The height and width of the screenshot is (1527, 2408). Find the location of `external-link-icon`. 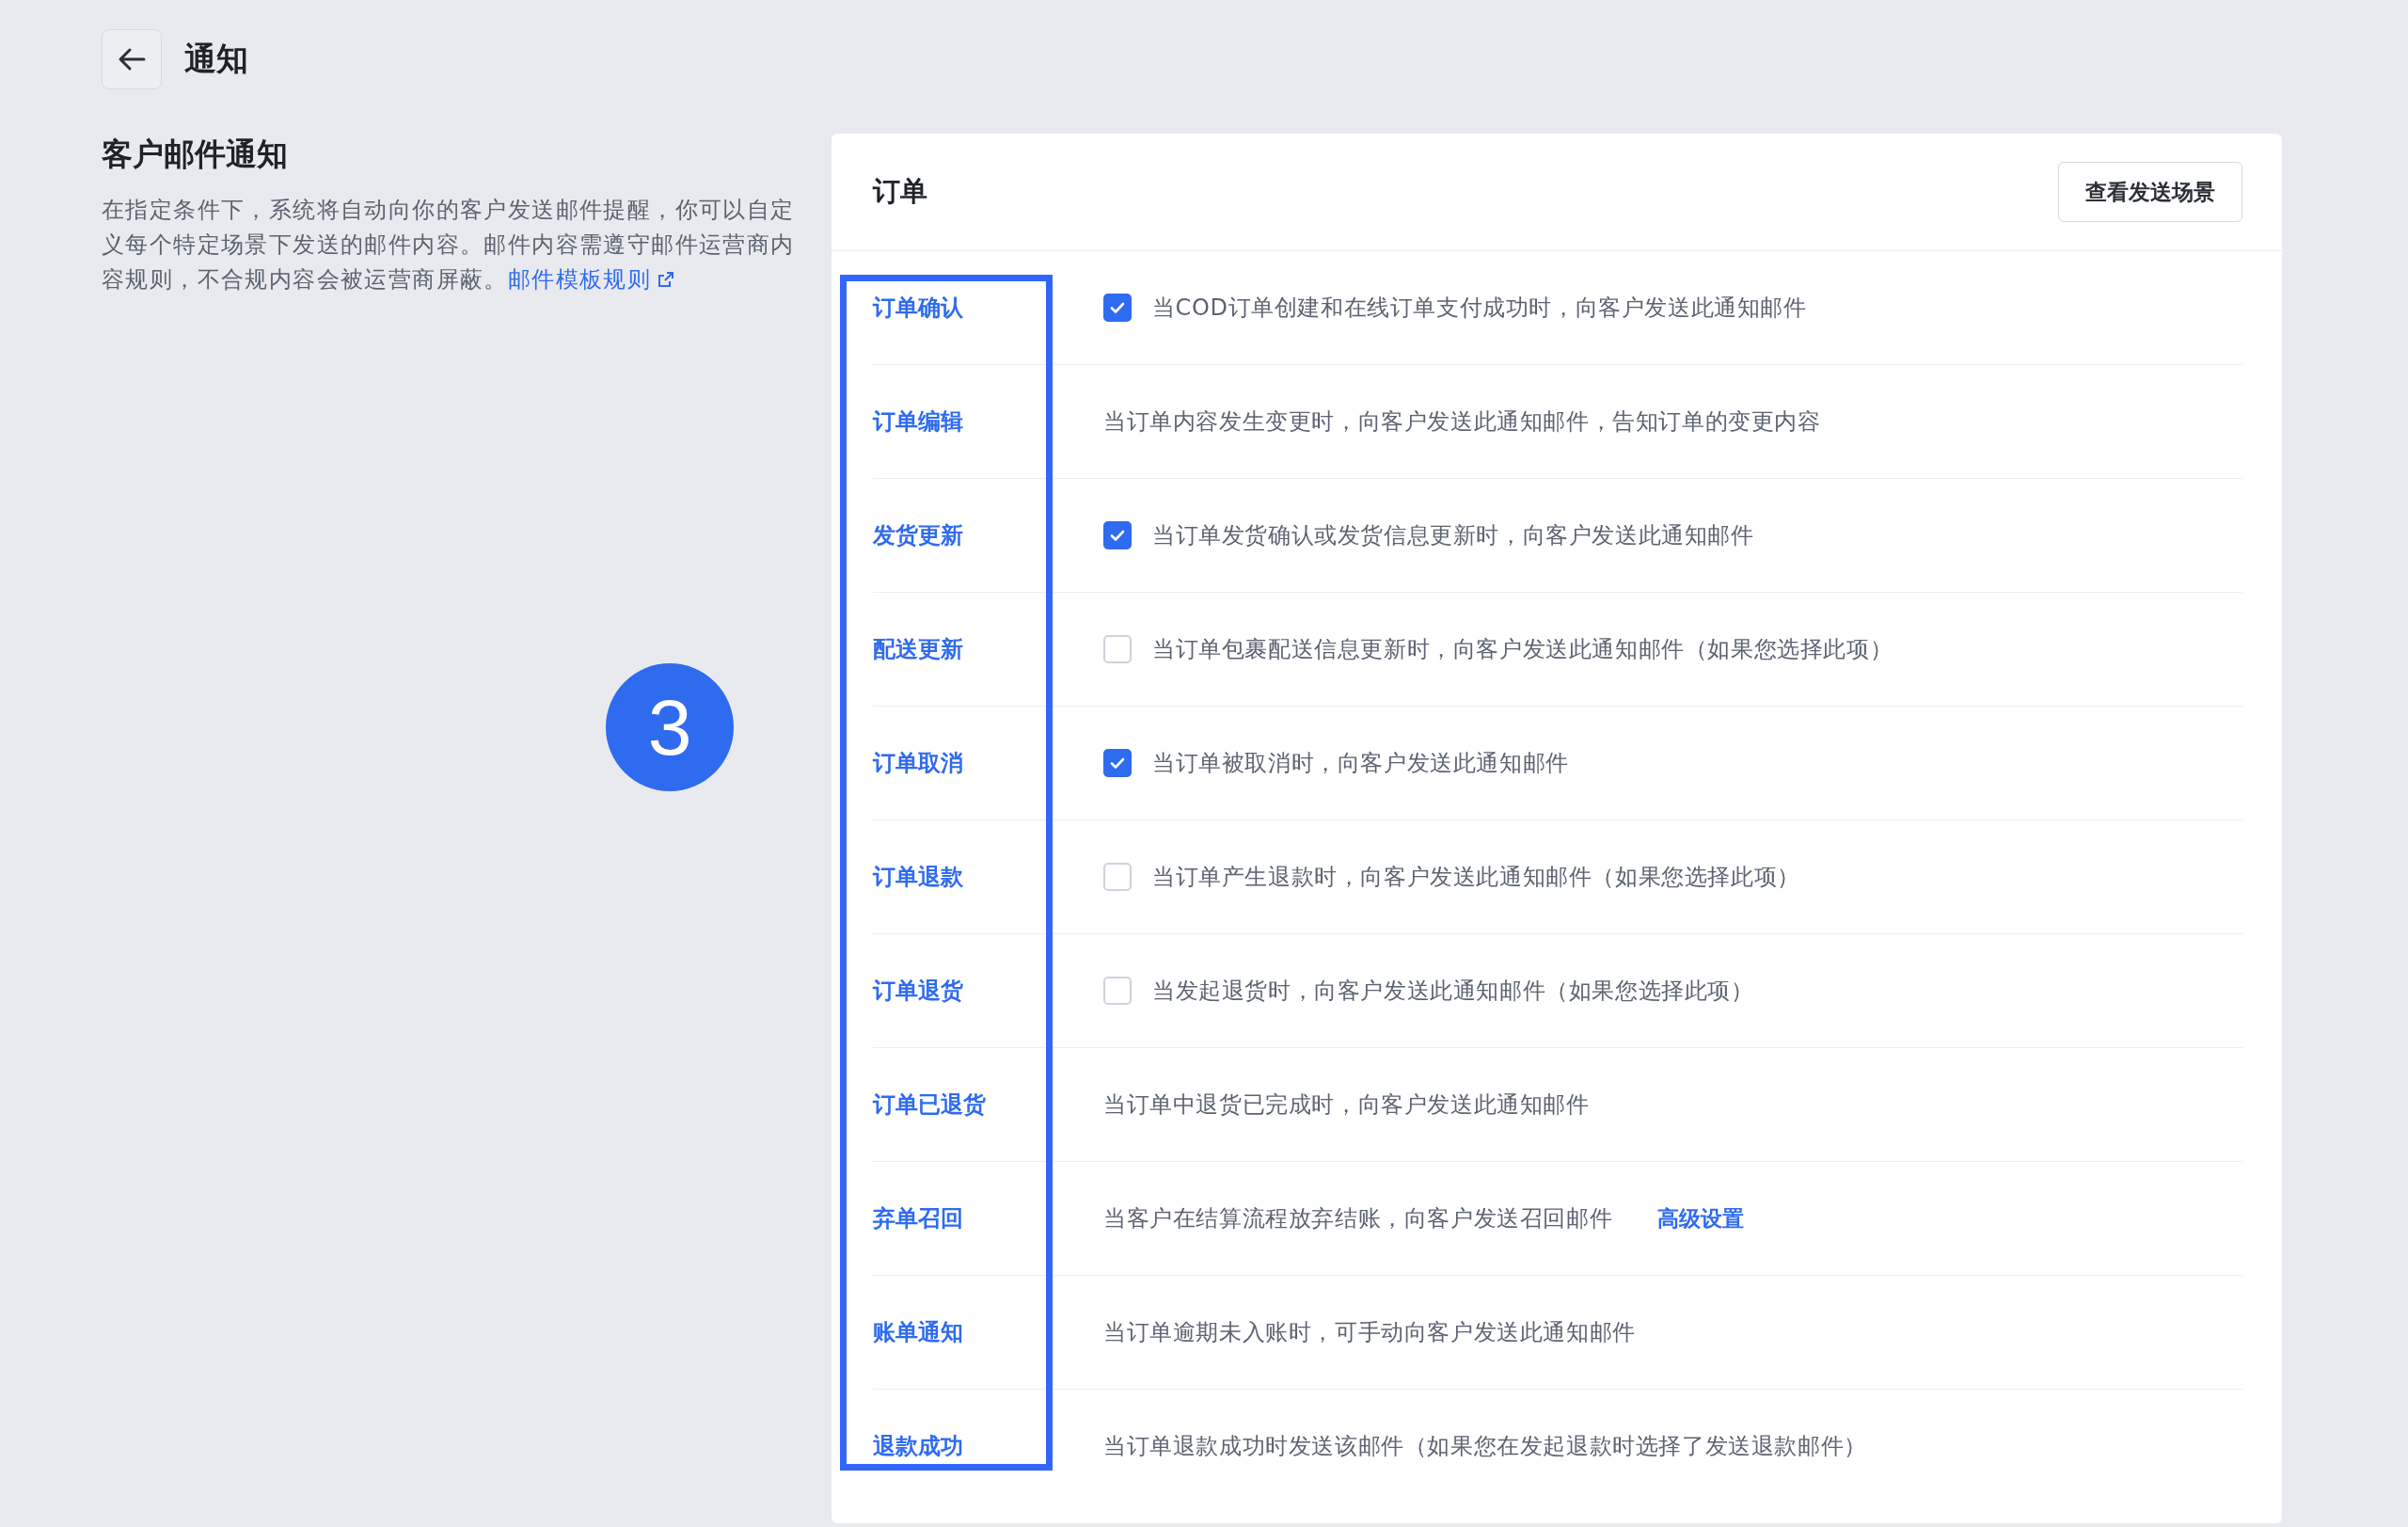

external-link-icon is located at coordinates (667, 279).